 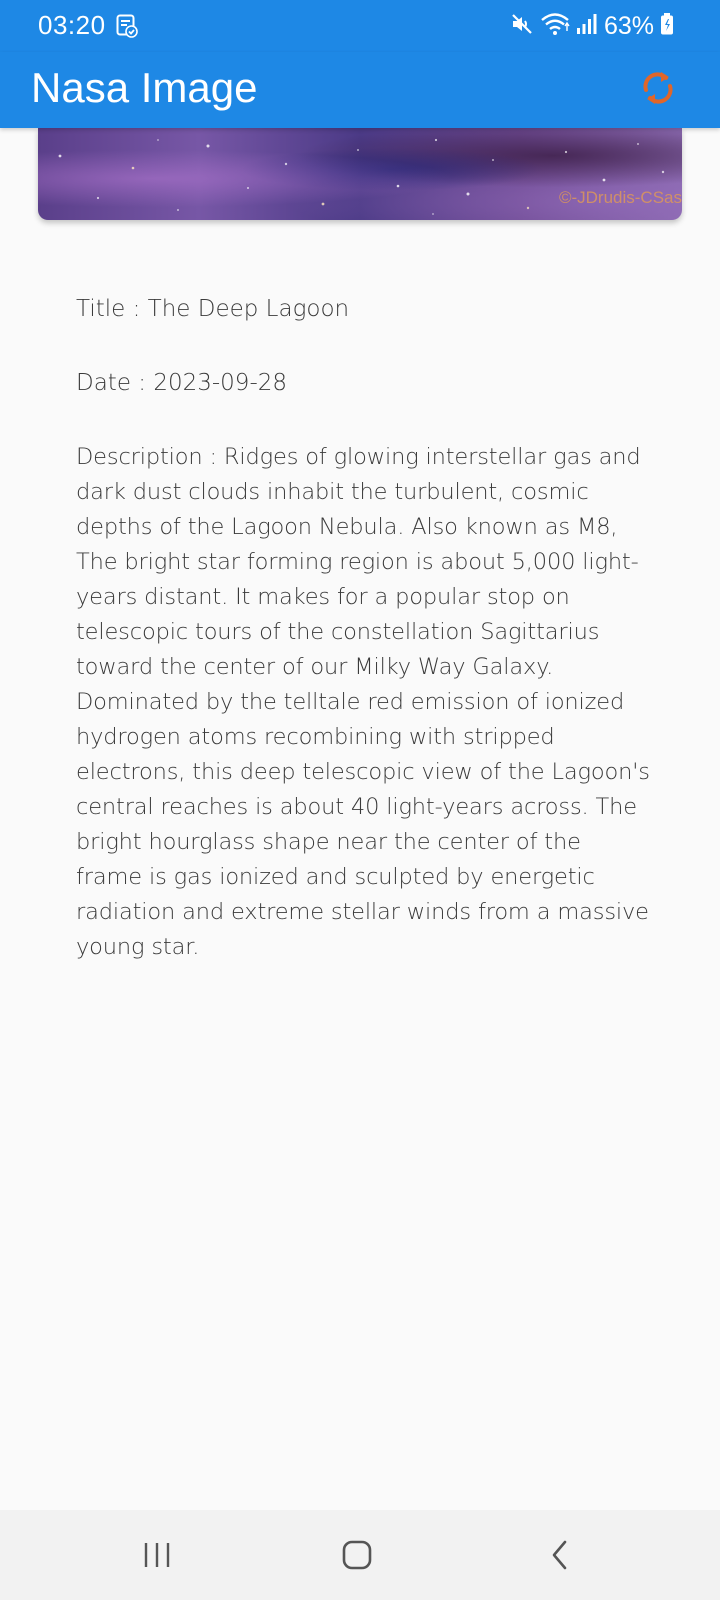 What do you see at coordinates (620, 197) in the screenshot?
I see `image-credit: ©-JDrudis-CSas` at bounding box center [620, 197].